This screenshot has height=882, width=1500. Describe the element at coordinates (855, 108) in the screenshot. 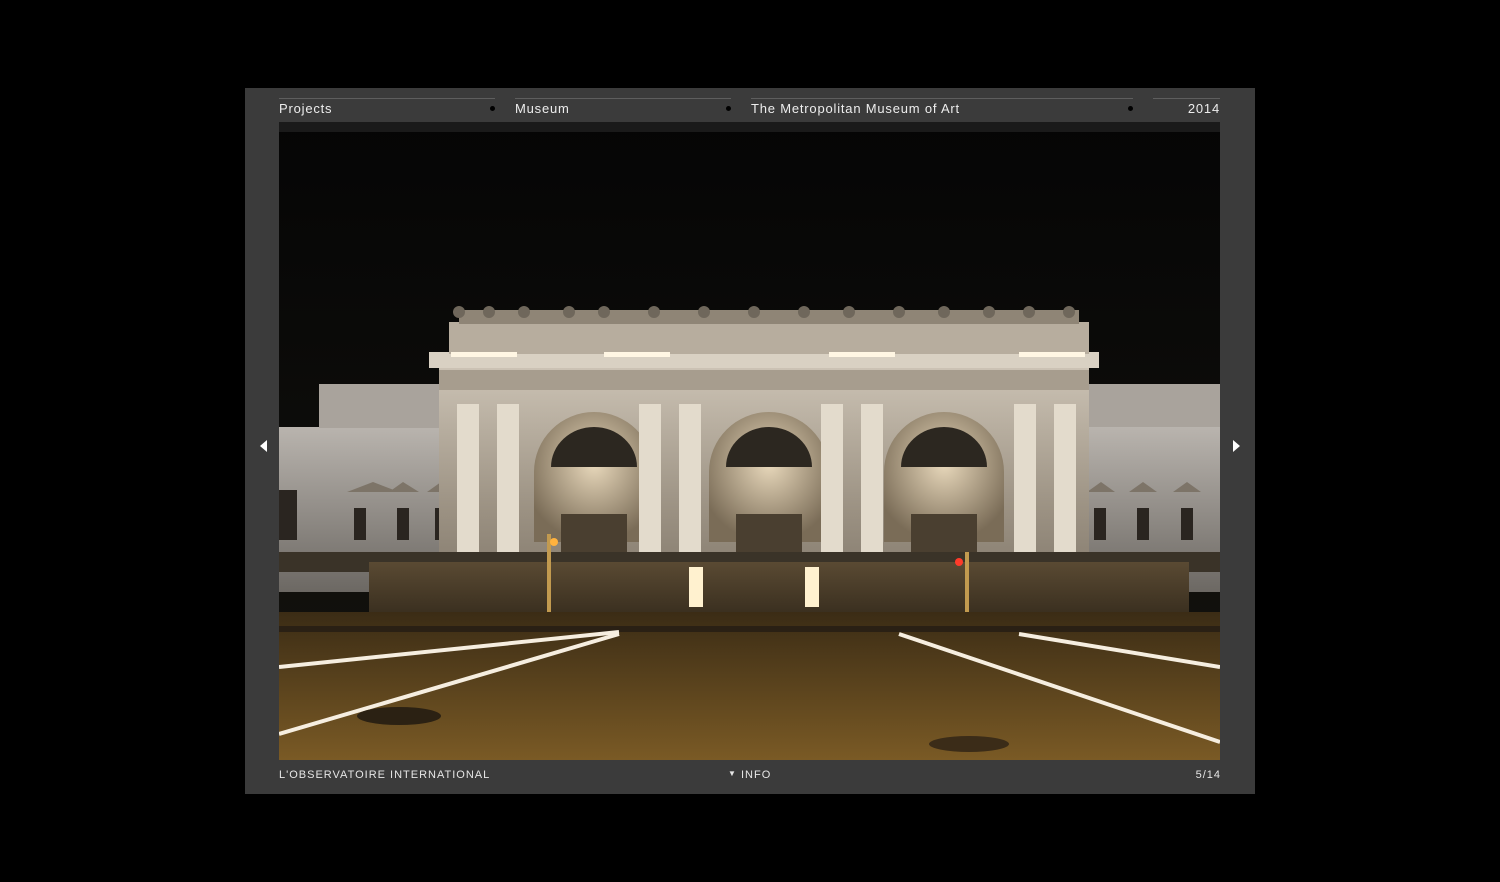

I see `breadcrumb-label: The Metropolitan Museum of Art` at that location.